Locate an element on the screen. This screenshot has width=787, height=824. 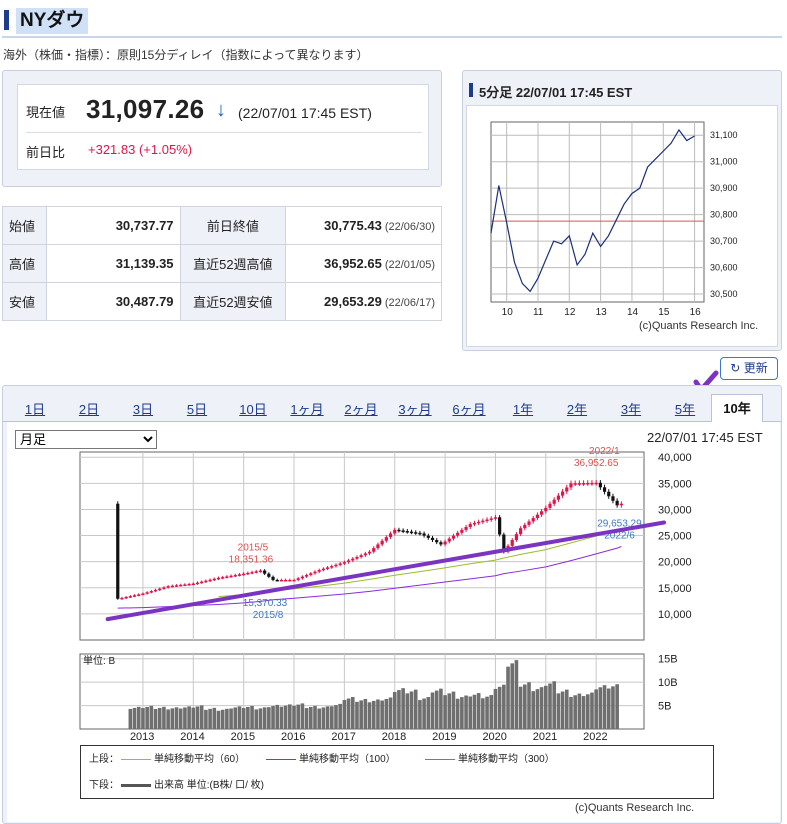
year-tick: 2014 is located at coordinates (192, 737).